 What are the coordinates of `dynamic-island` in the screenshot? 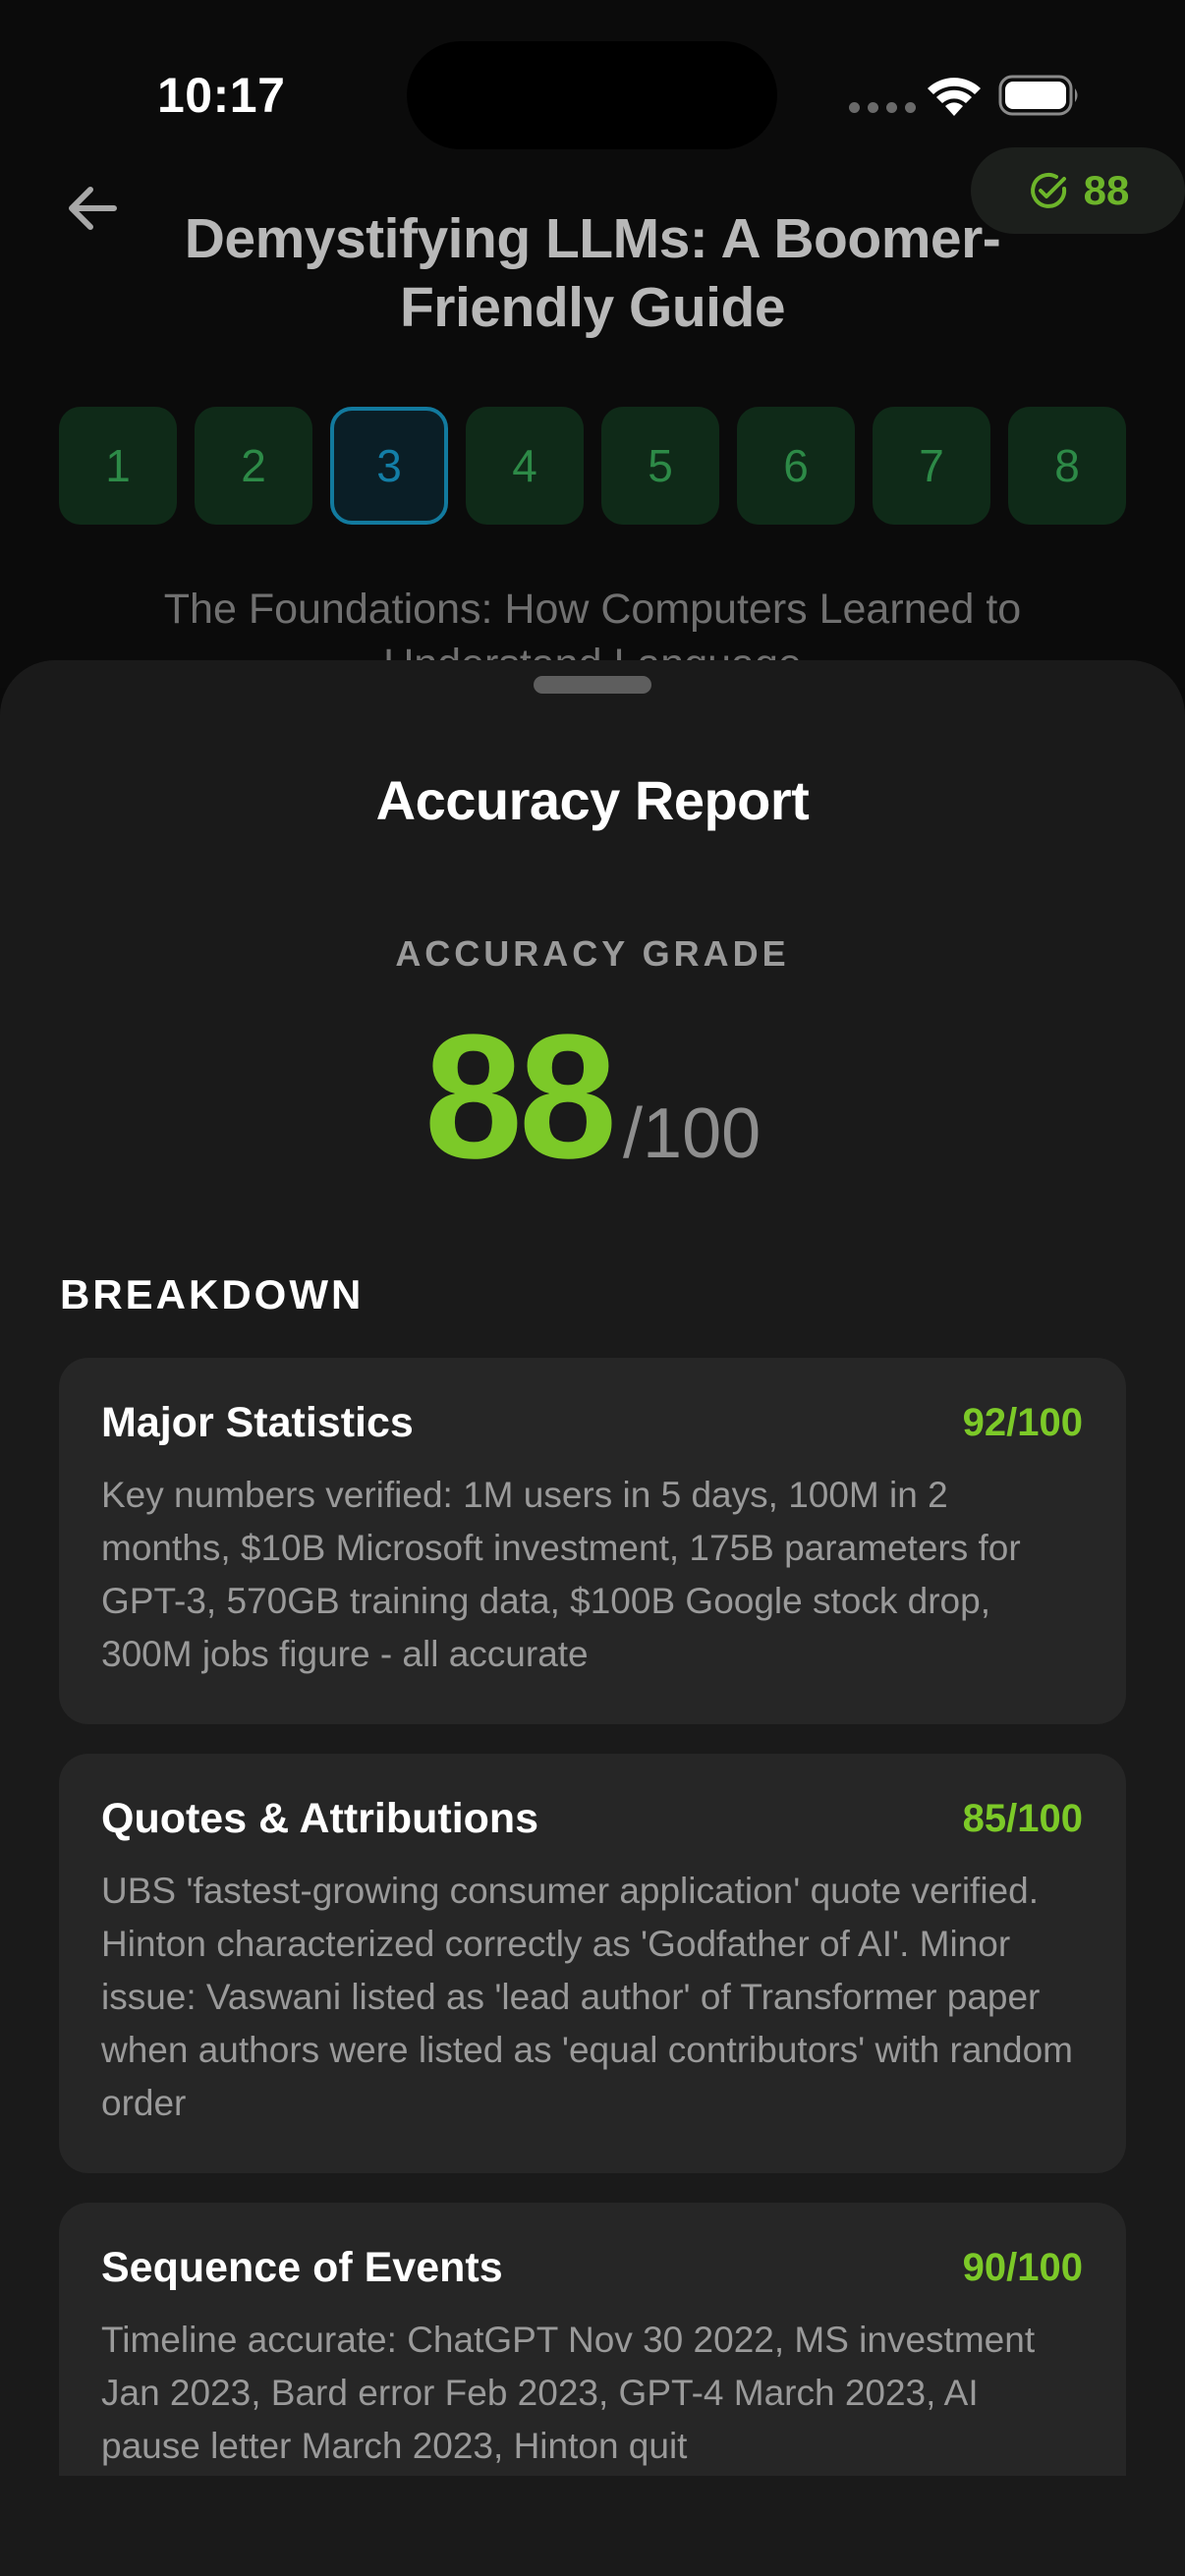 It's located at (592, 95).